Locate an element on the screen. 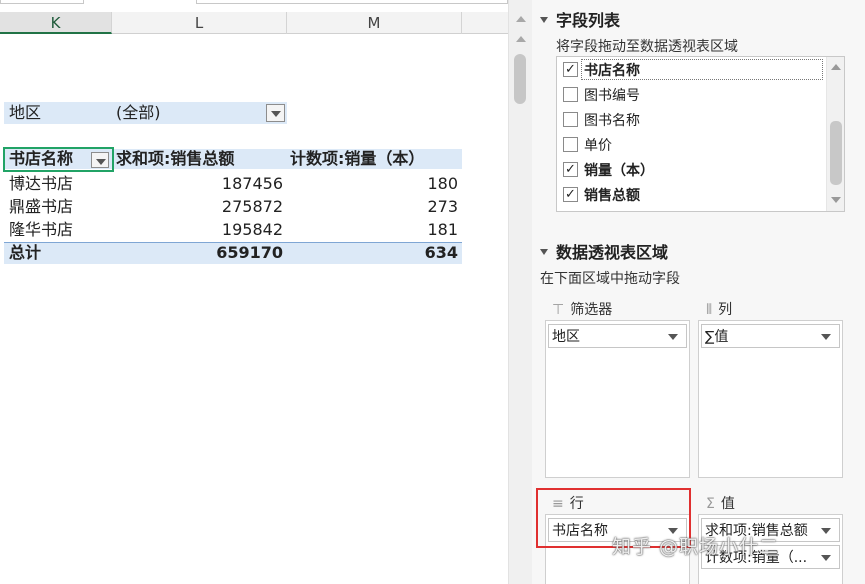 This screenshot has height=584, width=865. field-item-unit-price: 单价 is located at coordinates (587, 146).